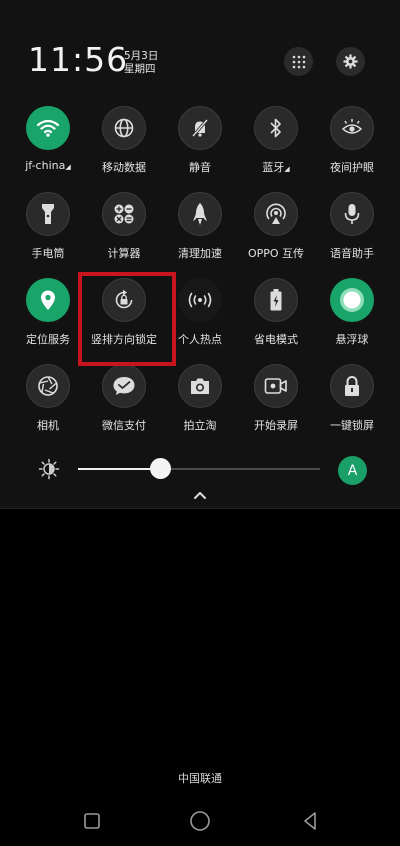  I want to click on mobile-data-toggle, so click(124, 128).